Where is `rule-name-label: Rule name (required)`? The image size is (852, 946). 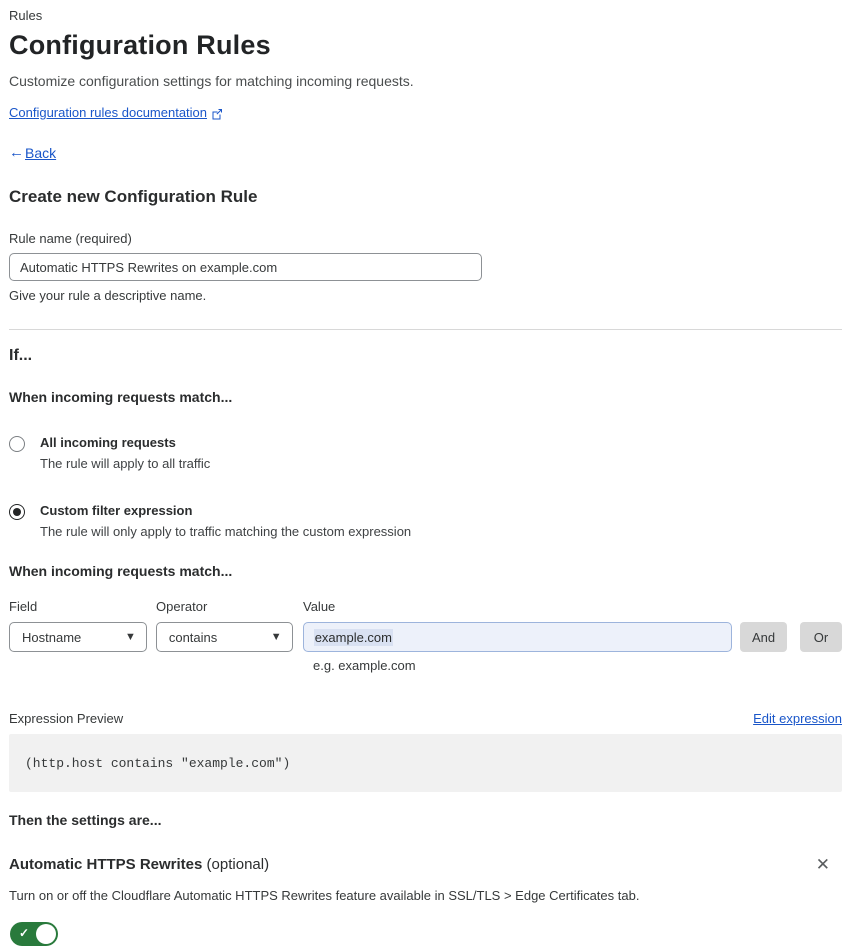
rule-name-label: Rule name (required) is located at coordinates (70, 238).